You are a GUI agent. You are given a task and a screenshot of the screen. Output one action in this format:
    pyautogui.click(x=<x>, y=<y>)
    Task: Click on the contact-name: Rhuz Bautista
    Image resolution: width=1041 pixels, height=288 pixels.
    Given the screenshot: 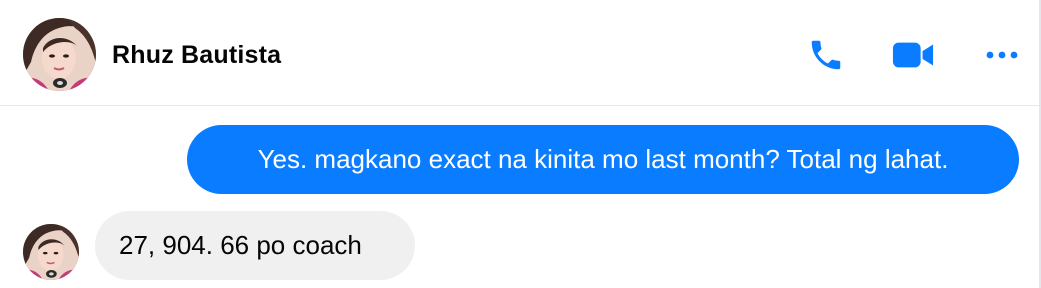 What is the action you would take?
    pyautogui.click(x=196, y=55)
    